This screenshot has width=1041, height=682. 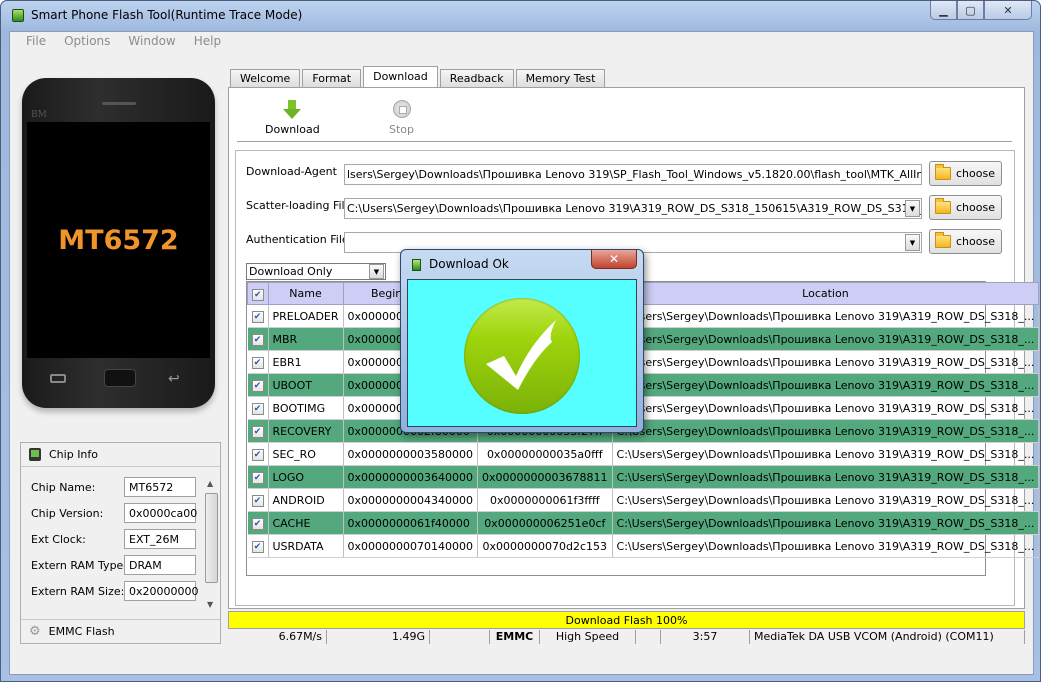 What do you see at coordinates (35, 454) in the screenshot?
I see `chip-info-icon` at bounding box center [35, 454].